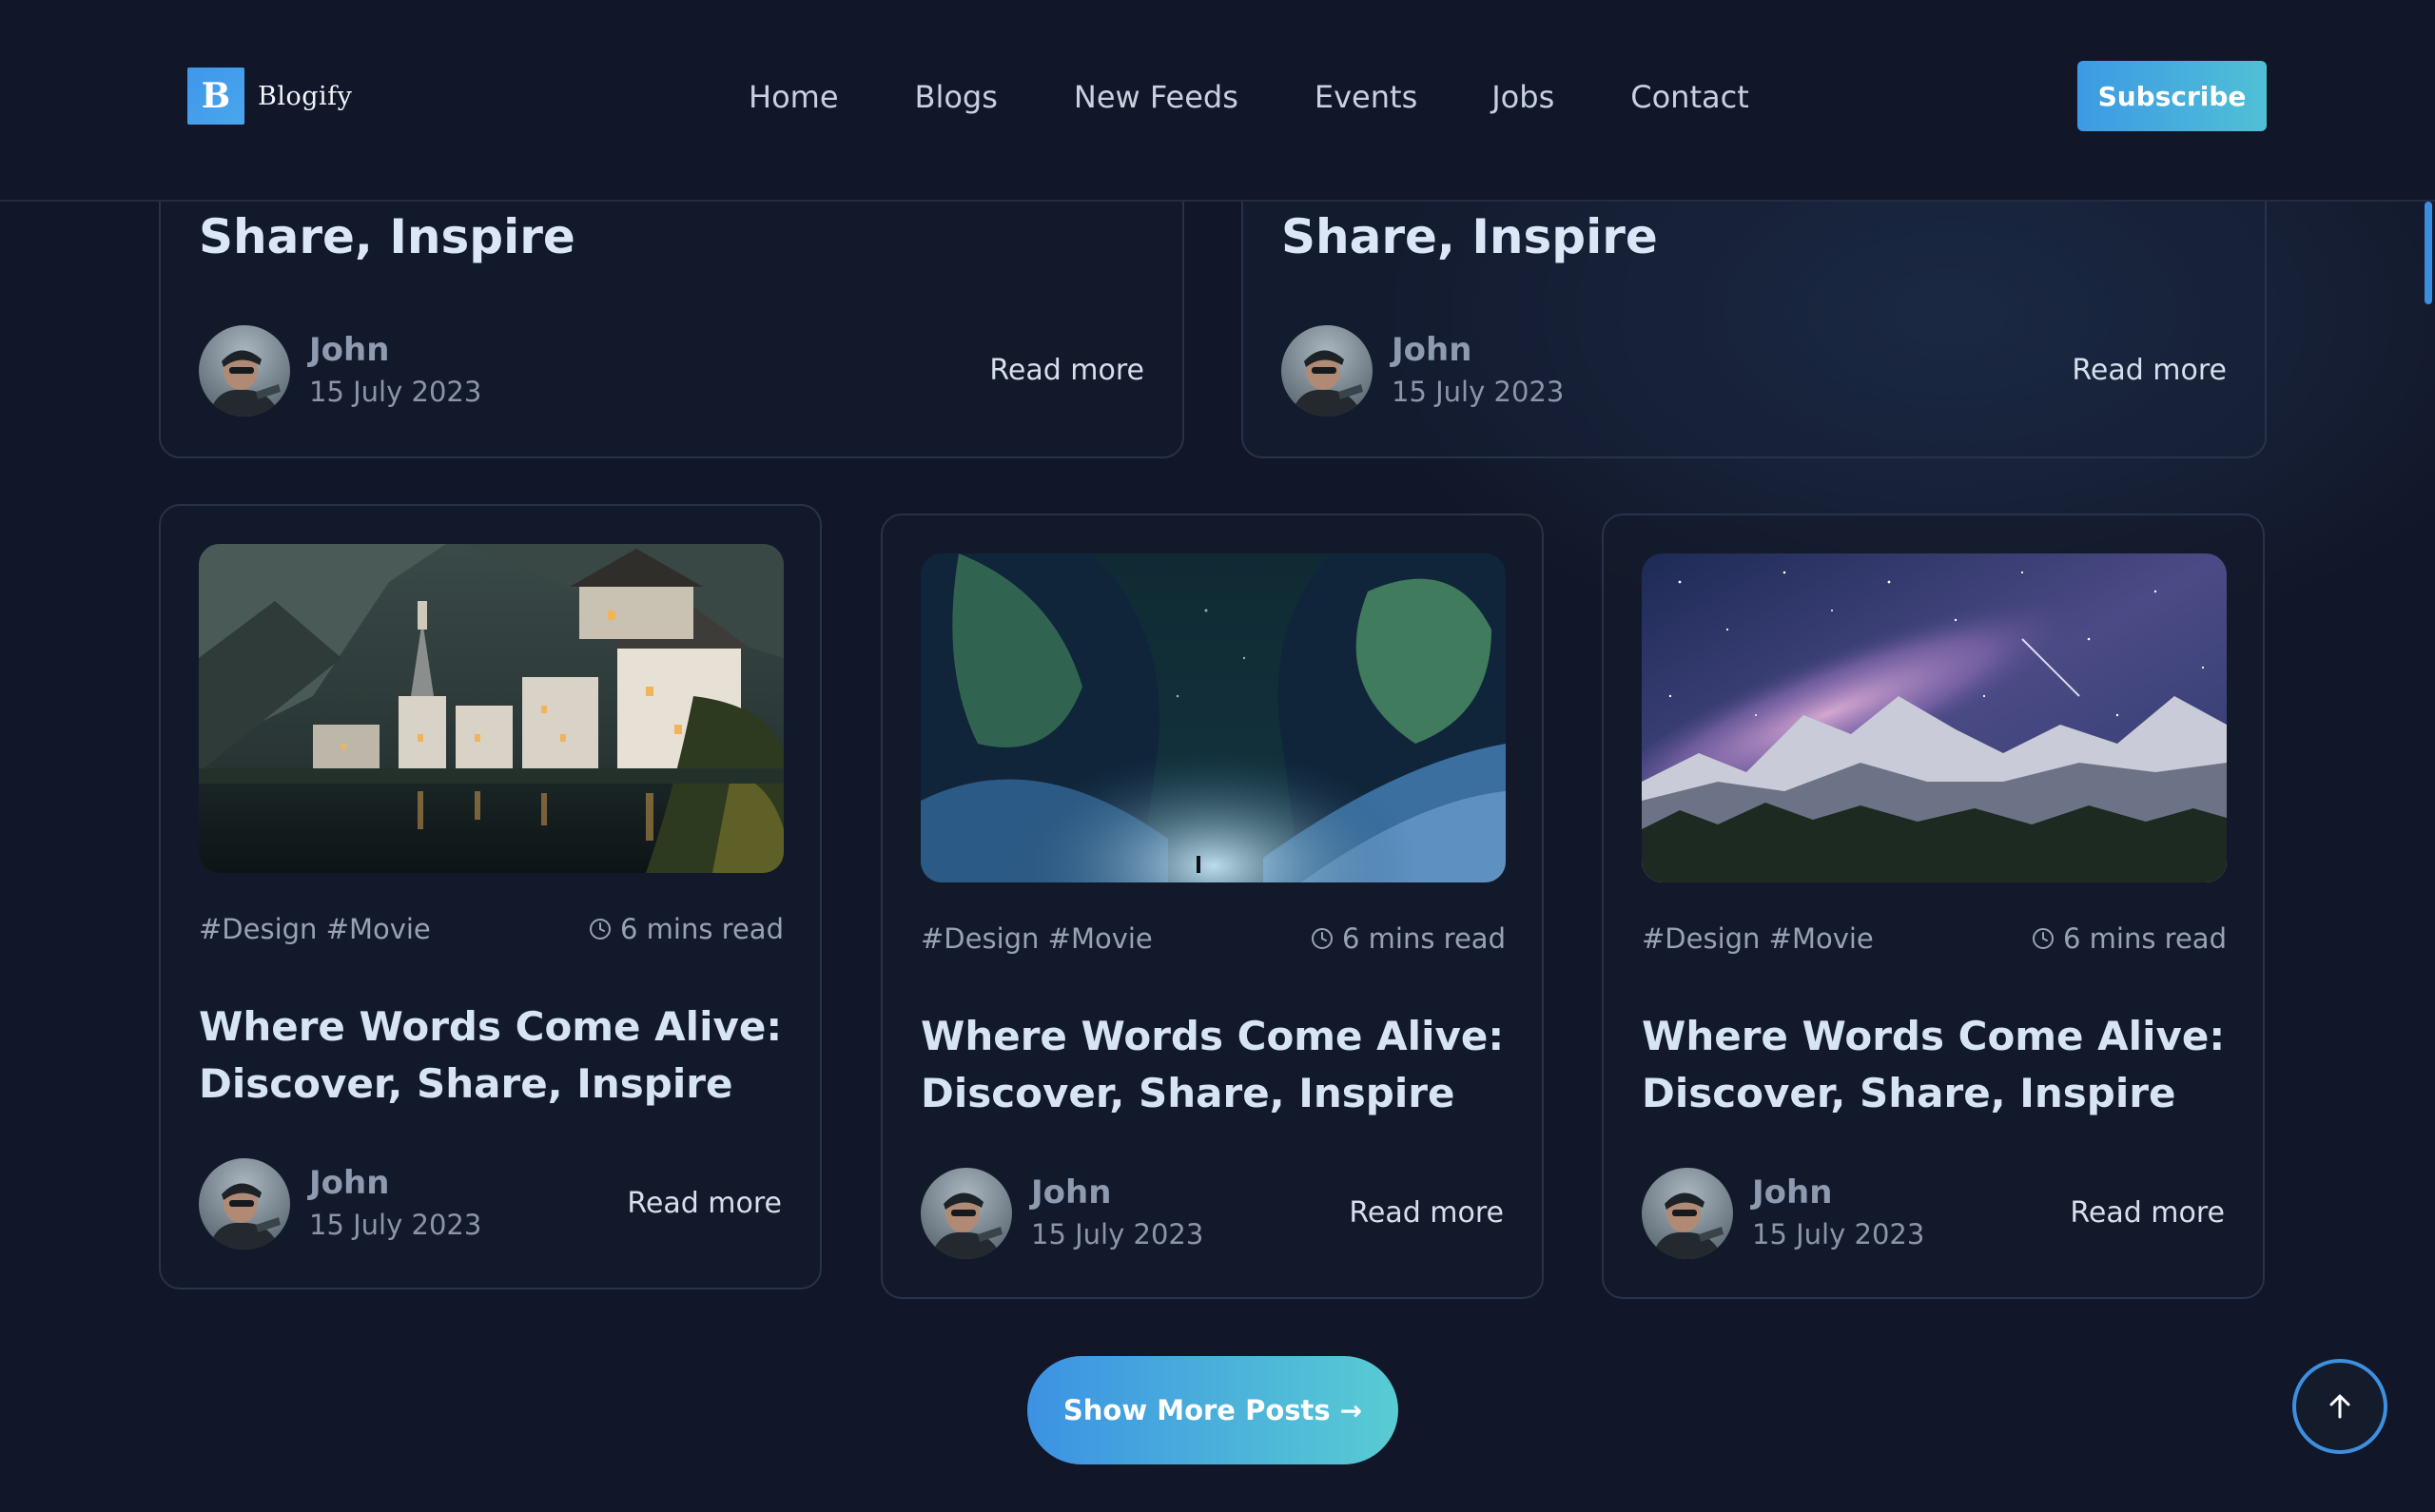  I want to click on back-to-top-button, so click(2339, 1406).